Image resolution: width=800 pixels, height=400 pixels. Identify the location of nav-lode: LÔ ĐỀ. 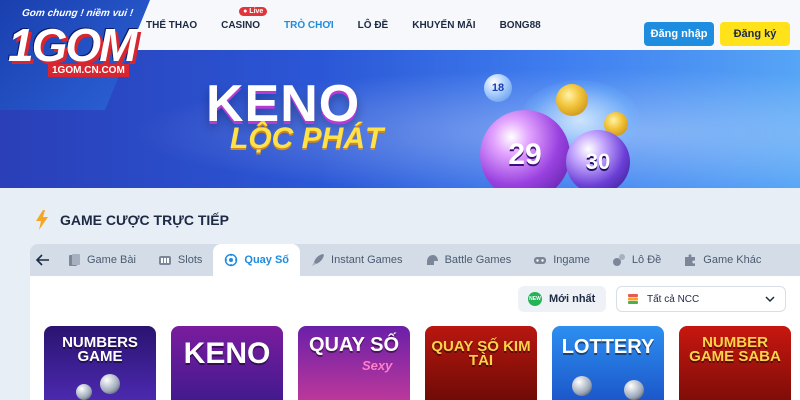
(373, 25).